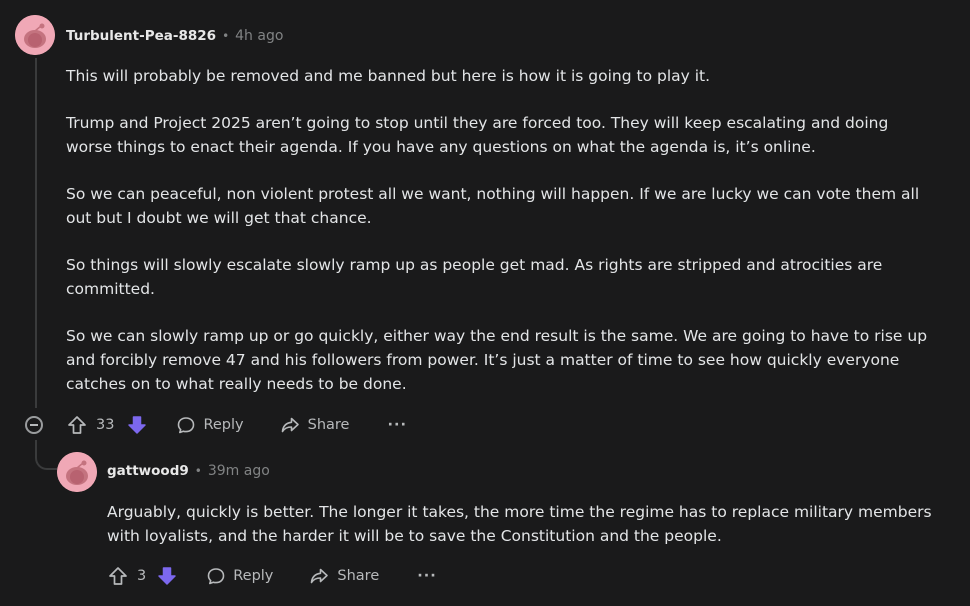 The height and width of the screenshot is (606, 970). I want to click on vote-score: 3, so click(142, 576).